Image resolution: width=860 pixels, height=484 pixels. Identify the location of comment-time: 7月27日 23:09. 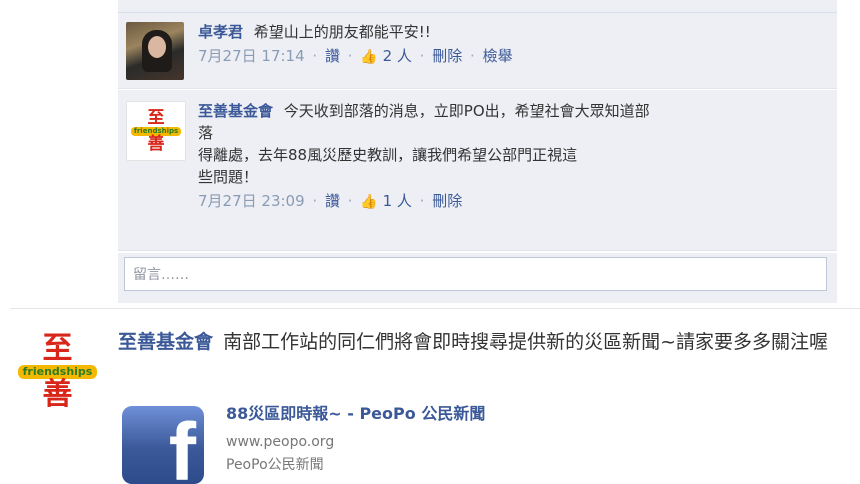
(251, 201).